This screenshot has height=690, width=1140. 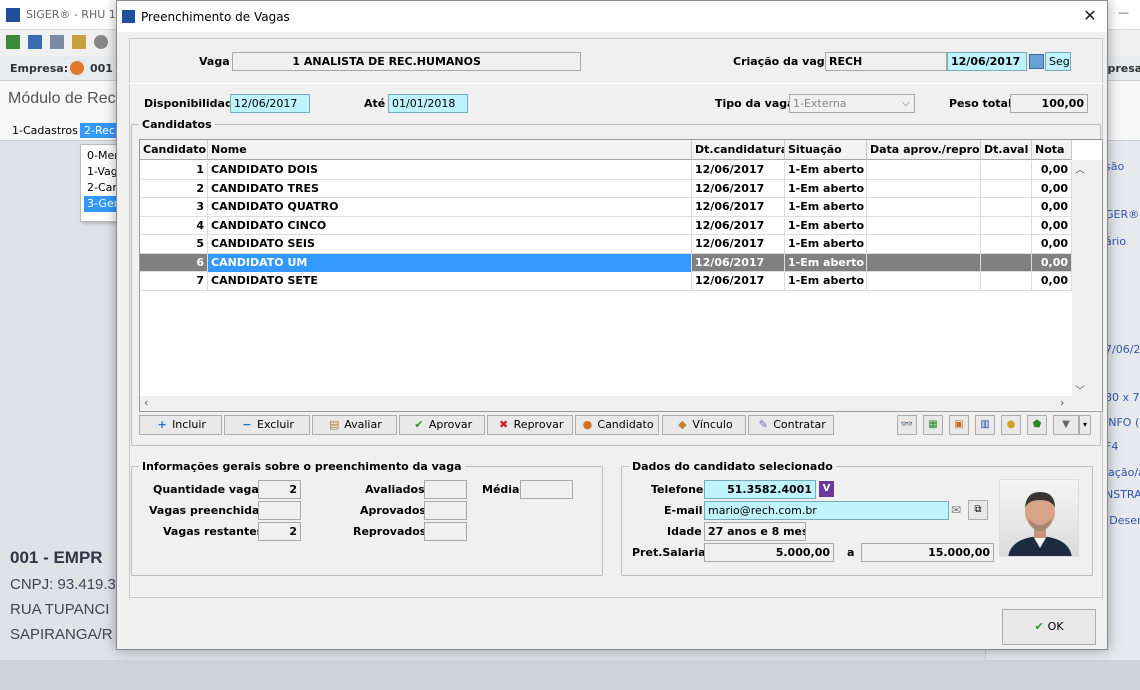 What do you see at coordinates (682, 424) in the screenshot?
I see `handshake-icon: ◆` at bounding box center [682, 424].